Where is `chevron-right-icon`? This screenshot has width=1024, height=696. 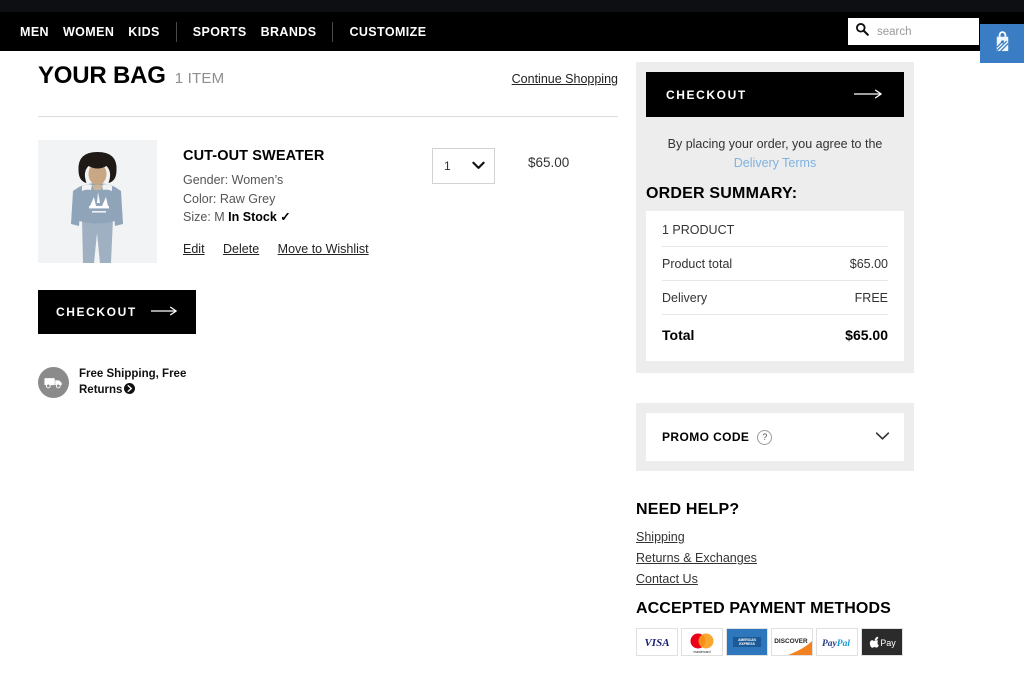 chevron-right-icon is located at coordinates (130, 391).